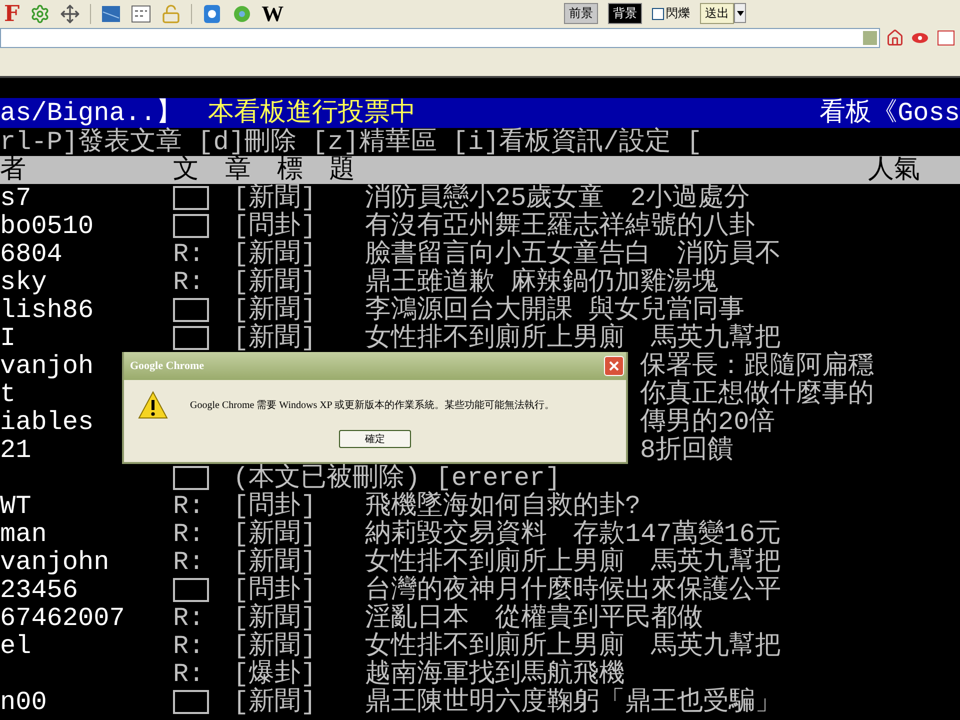 The image size is (960, 720). Describe the element at coordinates (757, 394) in the screenshot. I see `post-title: 你真正想做什麼事的` at that location.